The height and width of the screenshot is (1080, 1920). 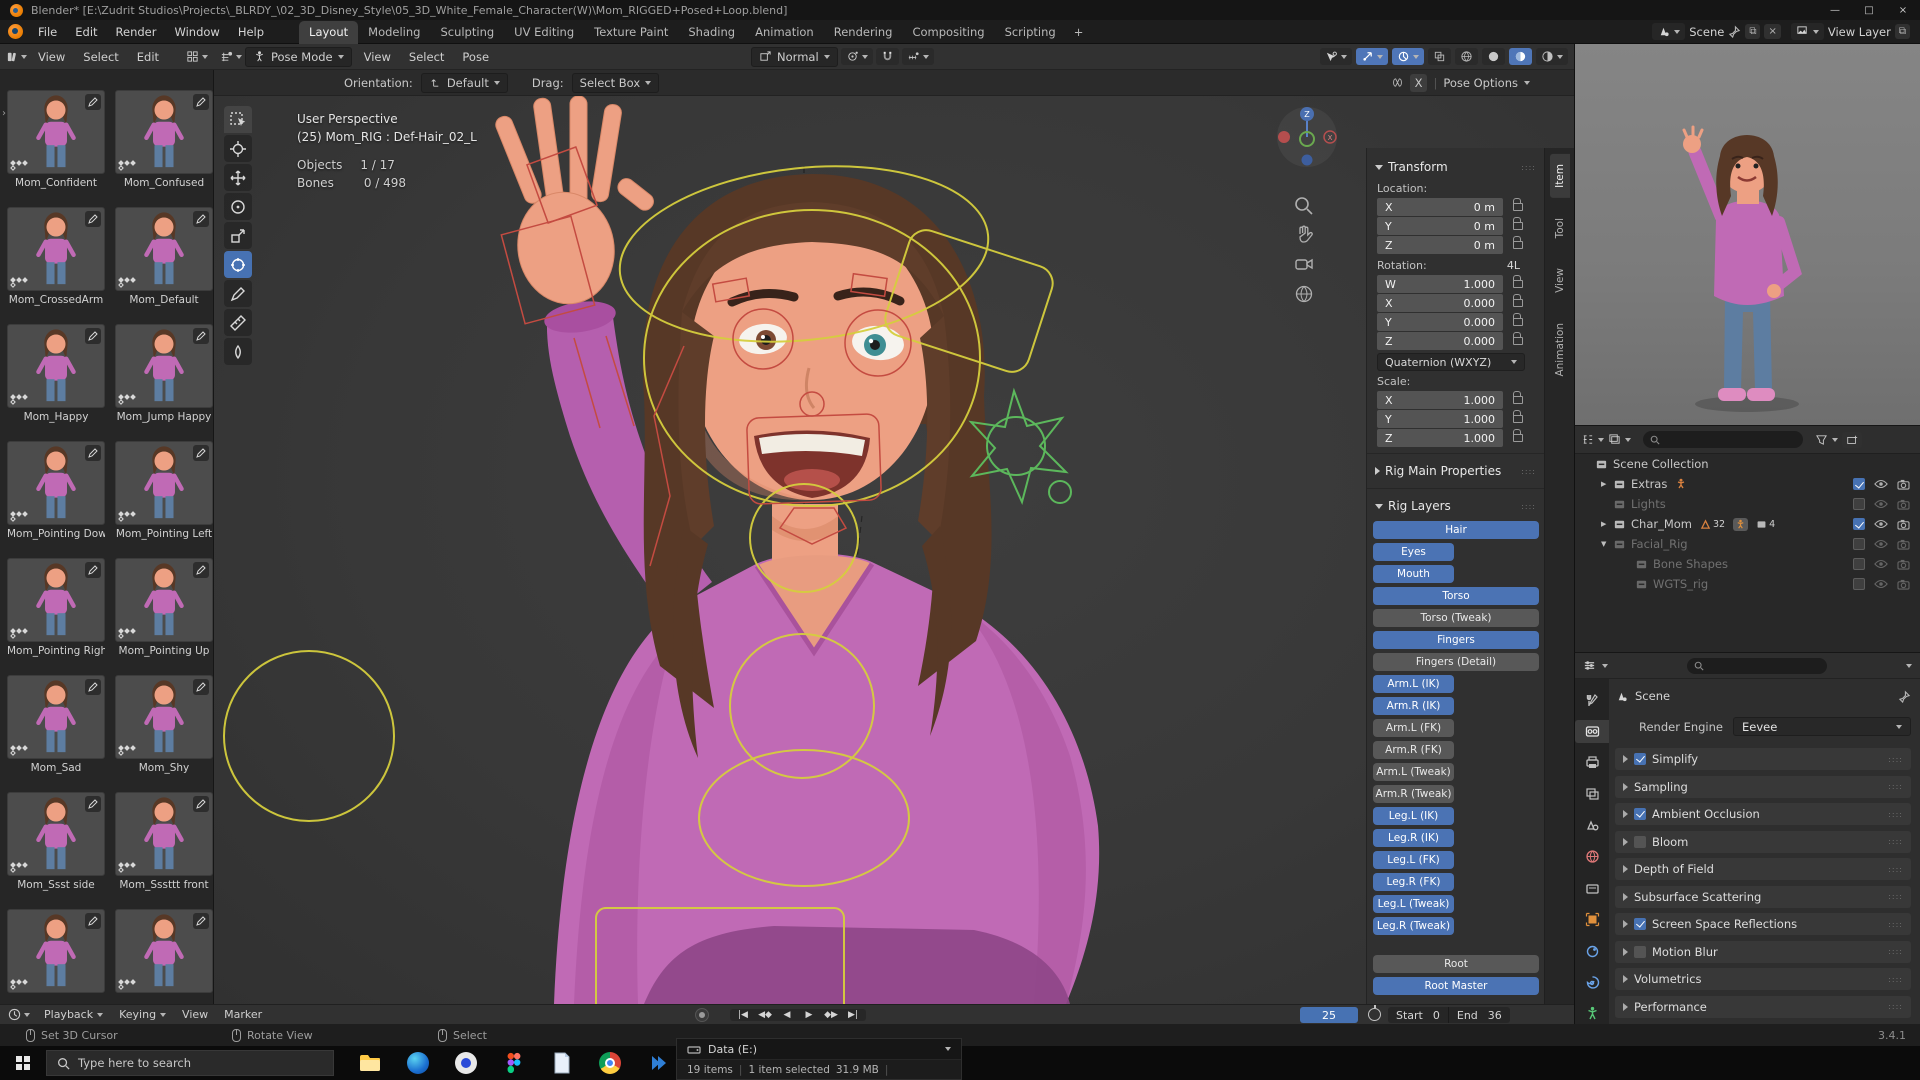 I want to click on rig-layers-panel-header: Rig Layers ::::, so click(x=1455, y=506).